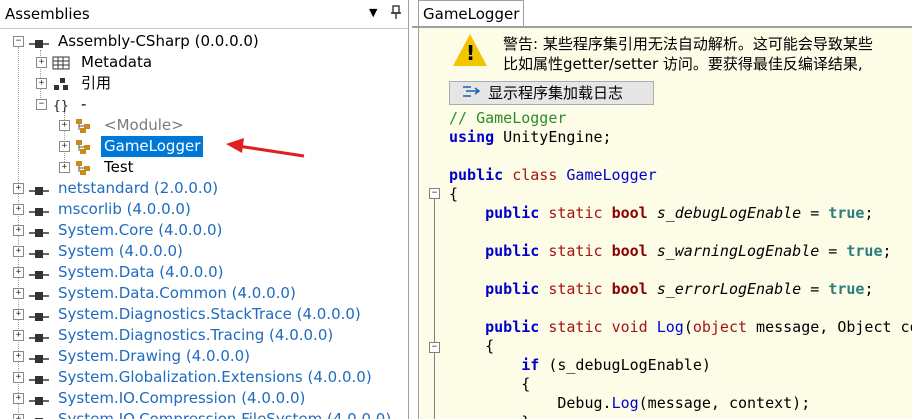 Image resolution: width=912 pixels, height=419 pixels. What do you see at coordinates (182, 398) in the screenshot?
I see `tree-item-label: System.IO.Compression (4.0.0.0)` at bounding box center [182, 398].